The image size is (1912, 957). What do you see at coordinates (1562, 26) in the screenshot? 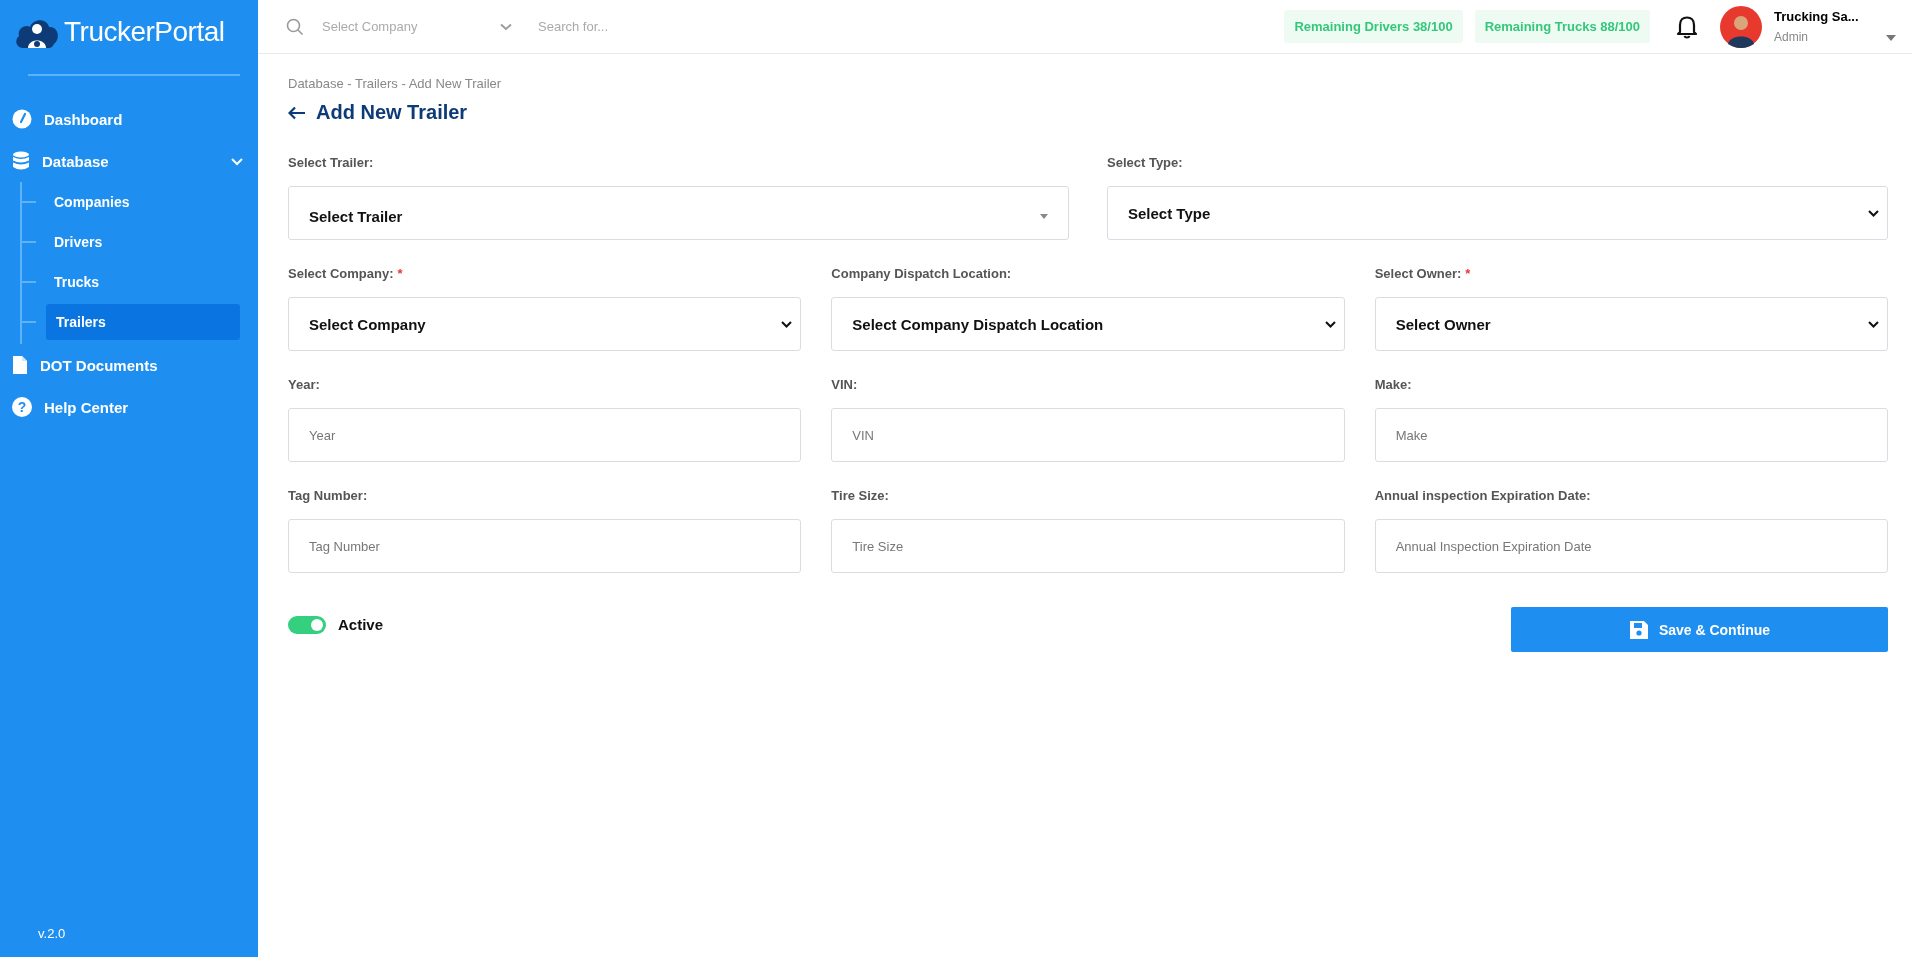
I see `remaining-count-badge: Remaining Trucks 88/100` at bounding box center [1562, 26].